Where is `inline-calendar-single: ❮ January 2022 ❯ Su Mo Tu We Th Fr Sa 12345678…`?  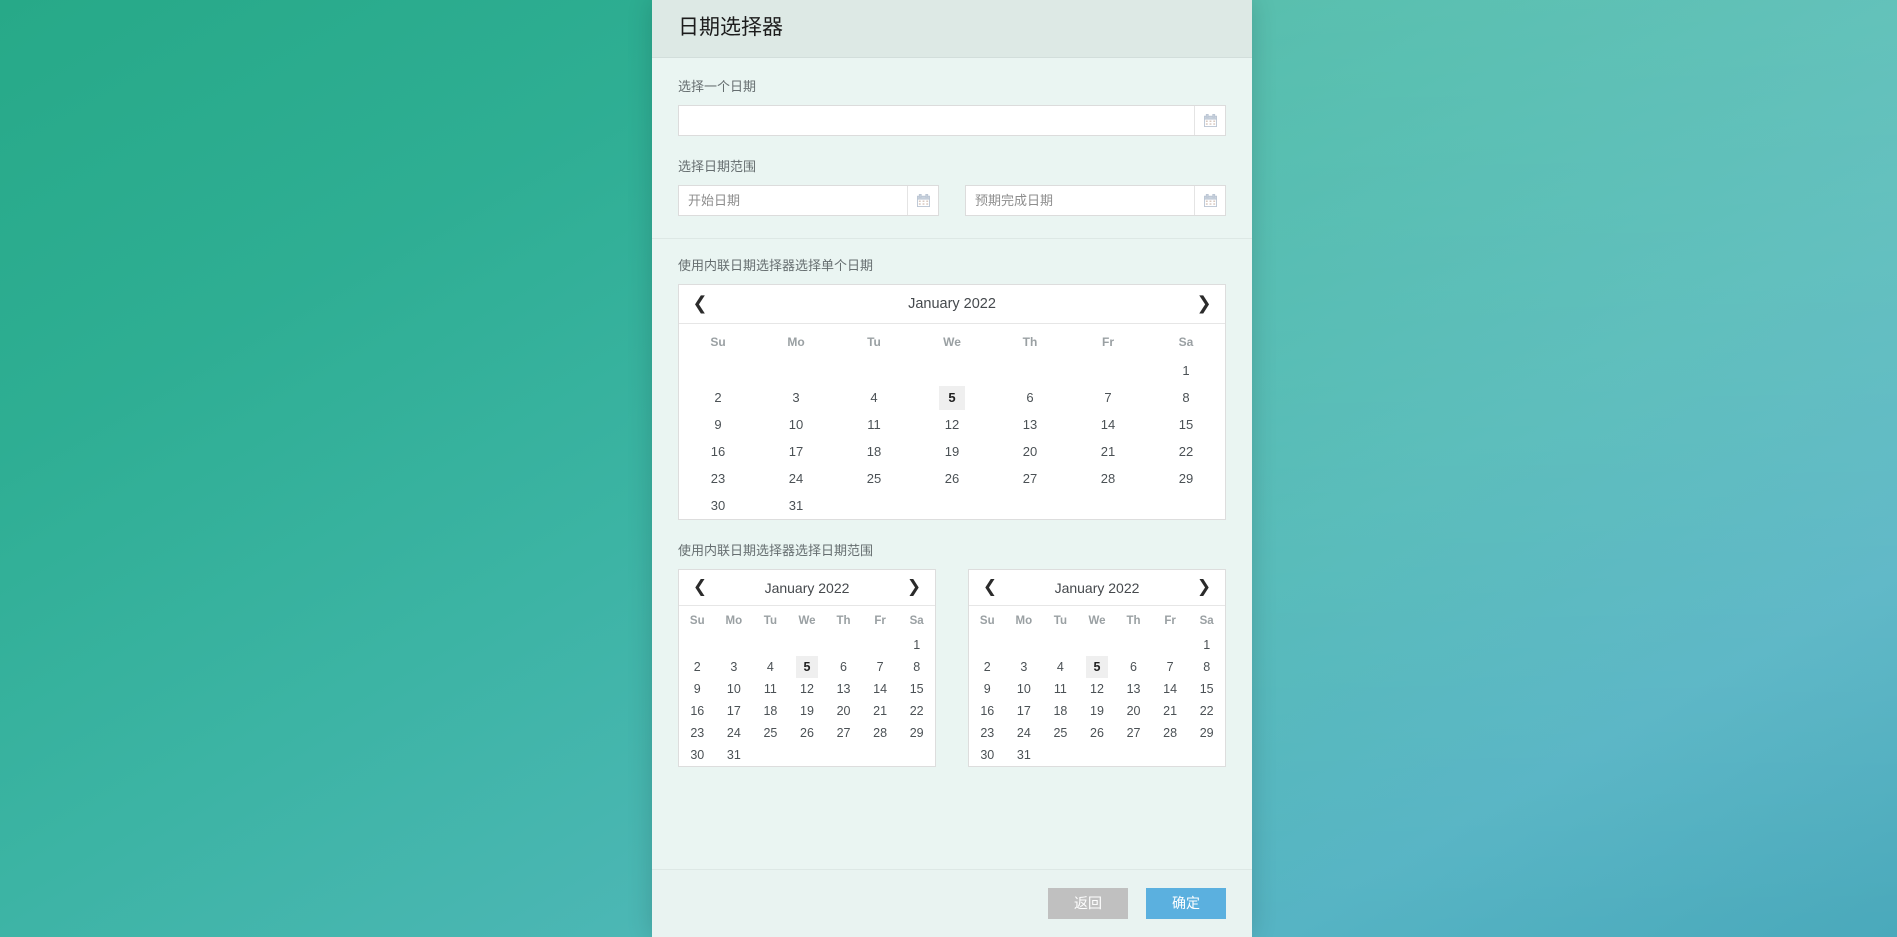 inline-calendar-single: ❮ January 2022 ❯ Su Mo Tu We Th Fr Sa 12345678… is located at coordinates (952, 402).